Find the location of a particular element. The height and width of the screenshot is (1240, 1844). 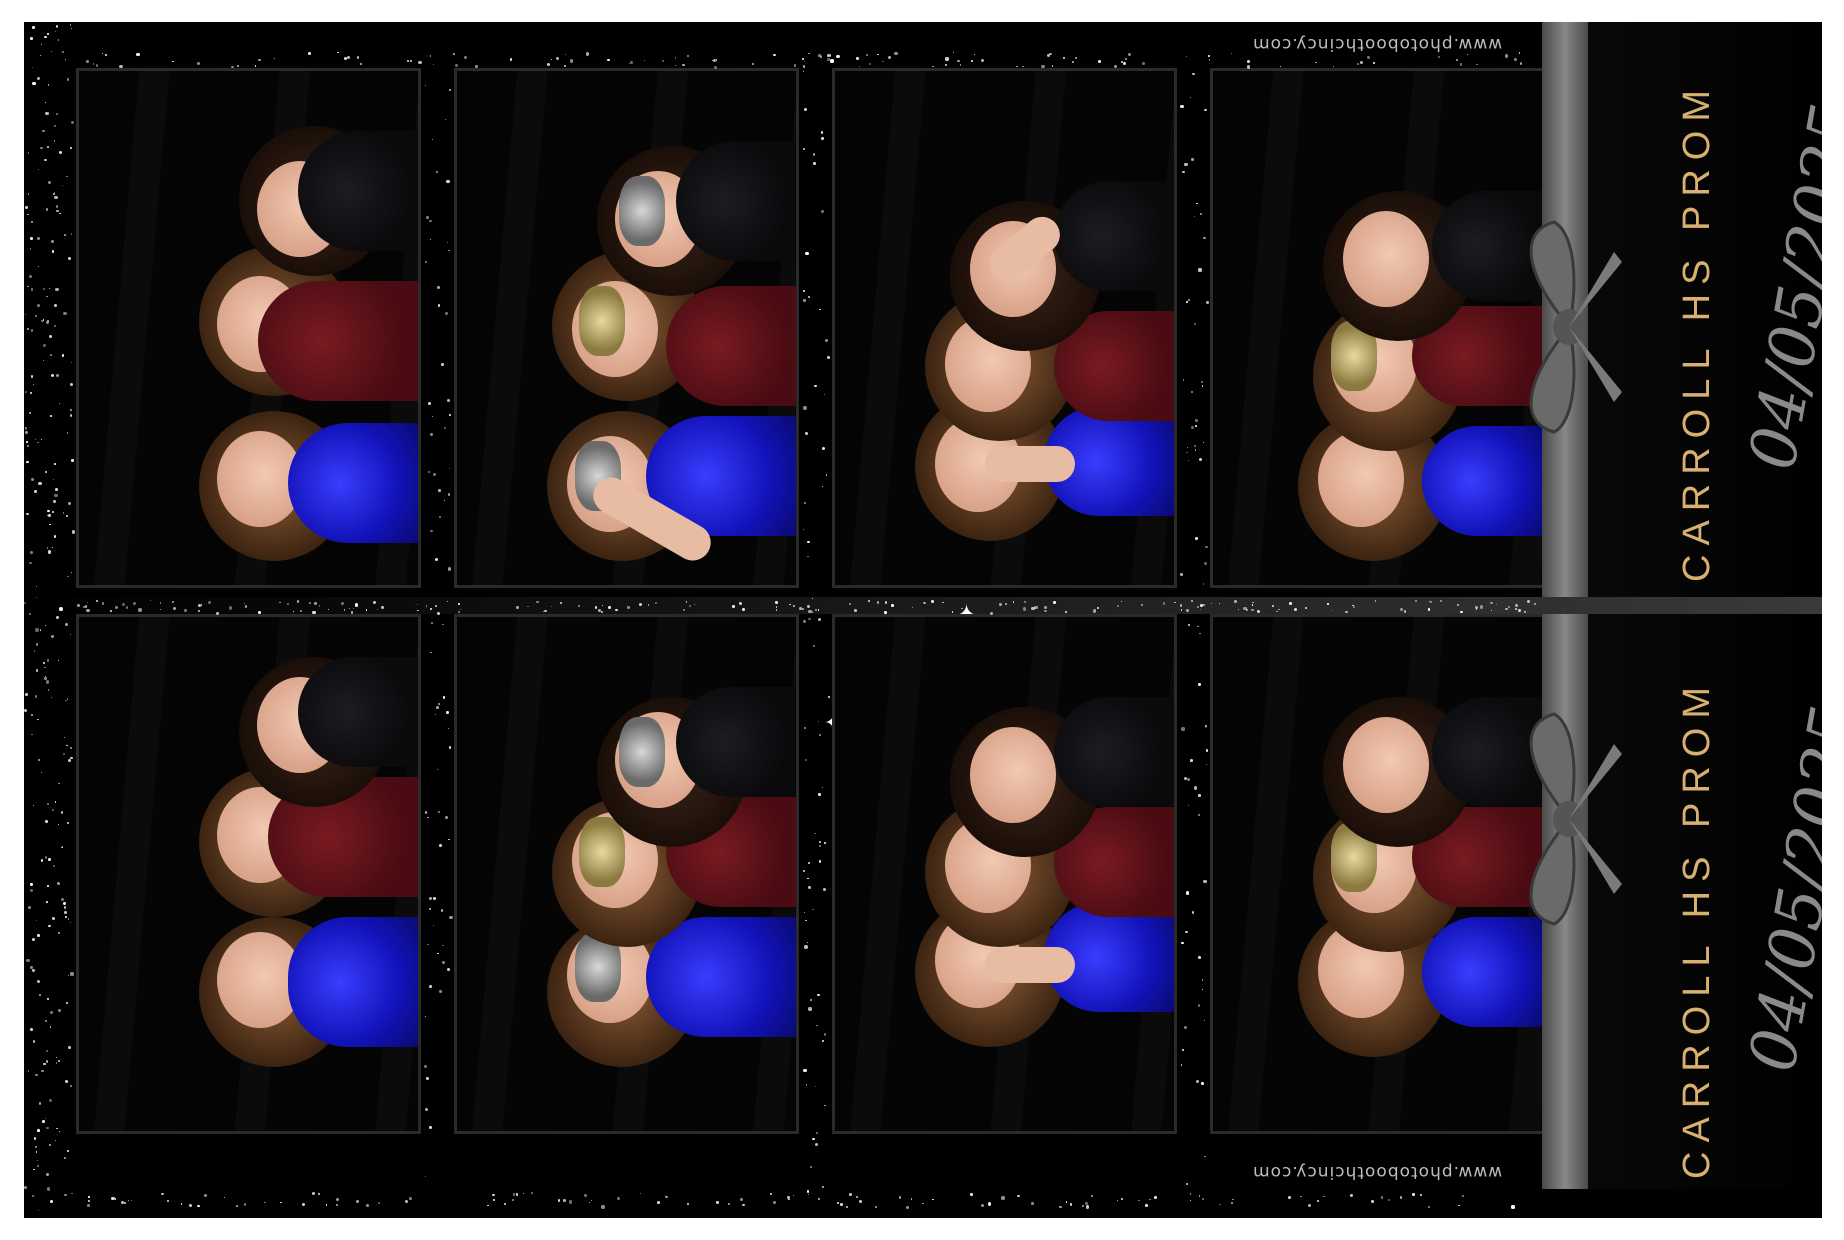

face is located at coordinates (1386, 259).